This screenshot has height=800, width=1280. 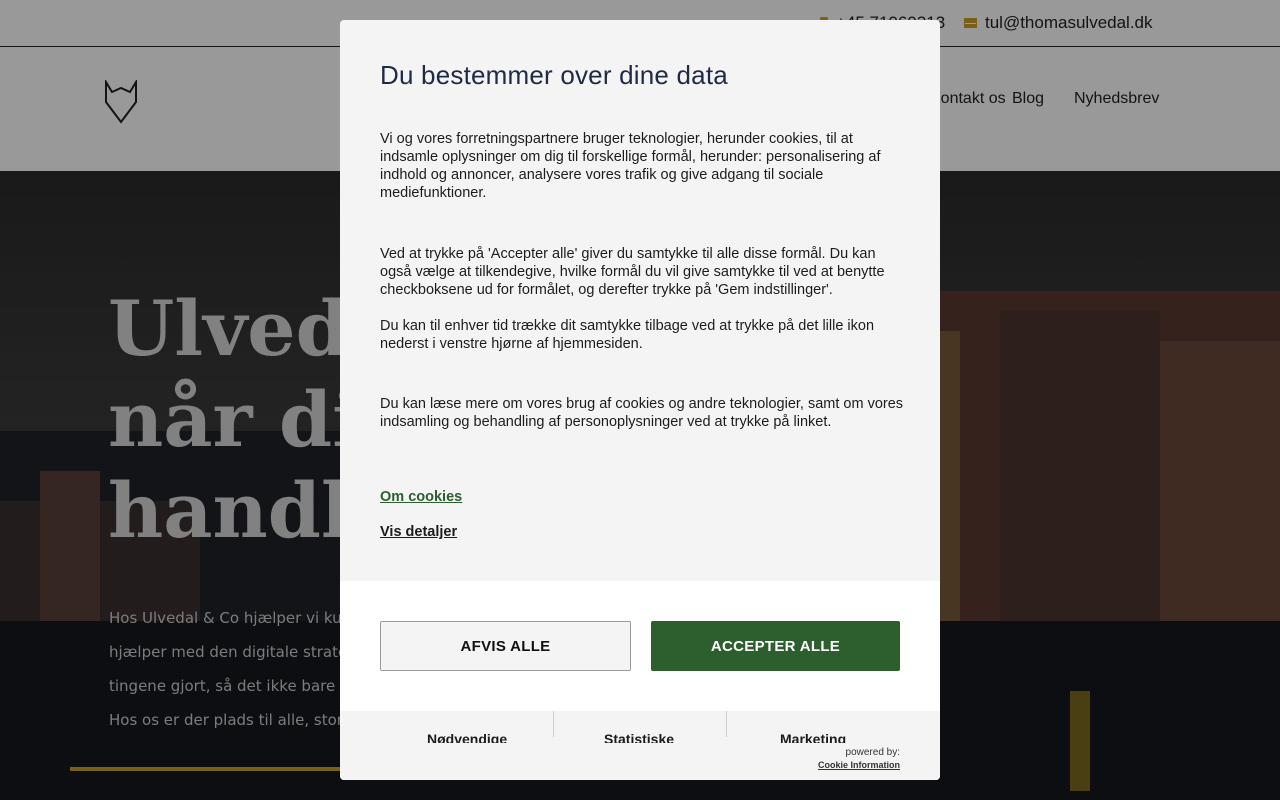 What do you see at coordinates (859, 765) in the screenshot?
I see `cookie-information-link: Cookie Information` at bounding box center [859, 765].